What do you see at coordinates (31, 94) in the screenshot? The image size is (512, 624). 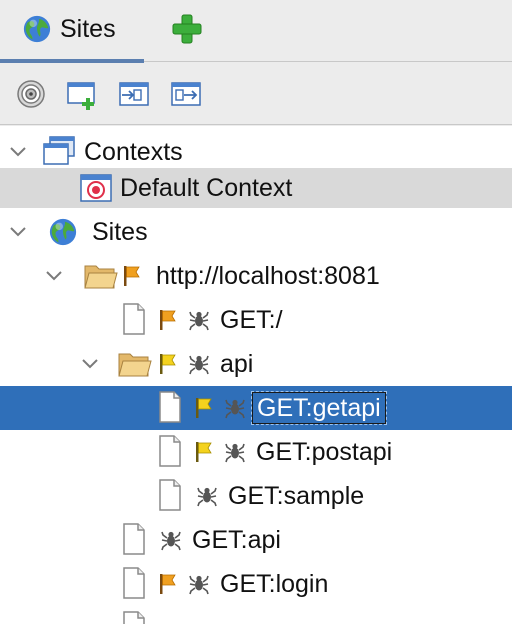 I see `target-icon` at bounding box center [31, 94].